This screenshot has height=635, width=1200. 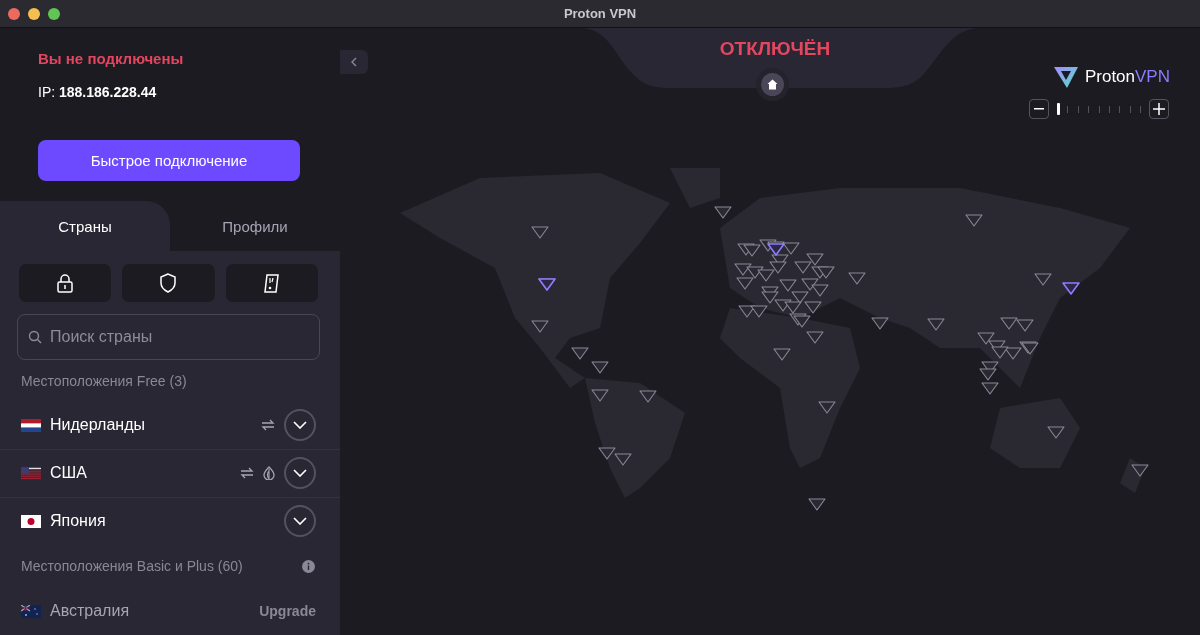 I want to click on ip-address: IP: 188.186.228.44, so click(x=98, y=92).